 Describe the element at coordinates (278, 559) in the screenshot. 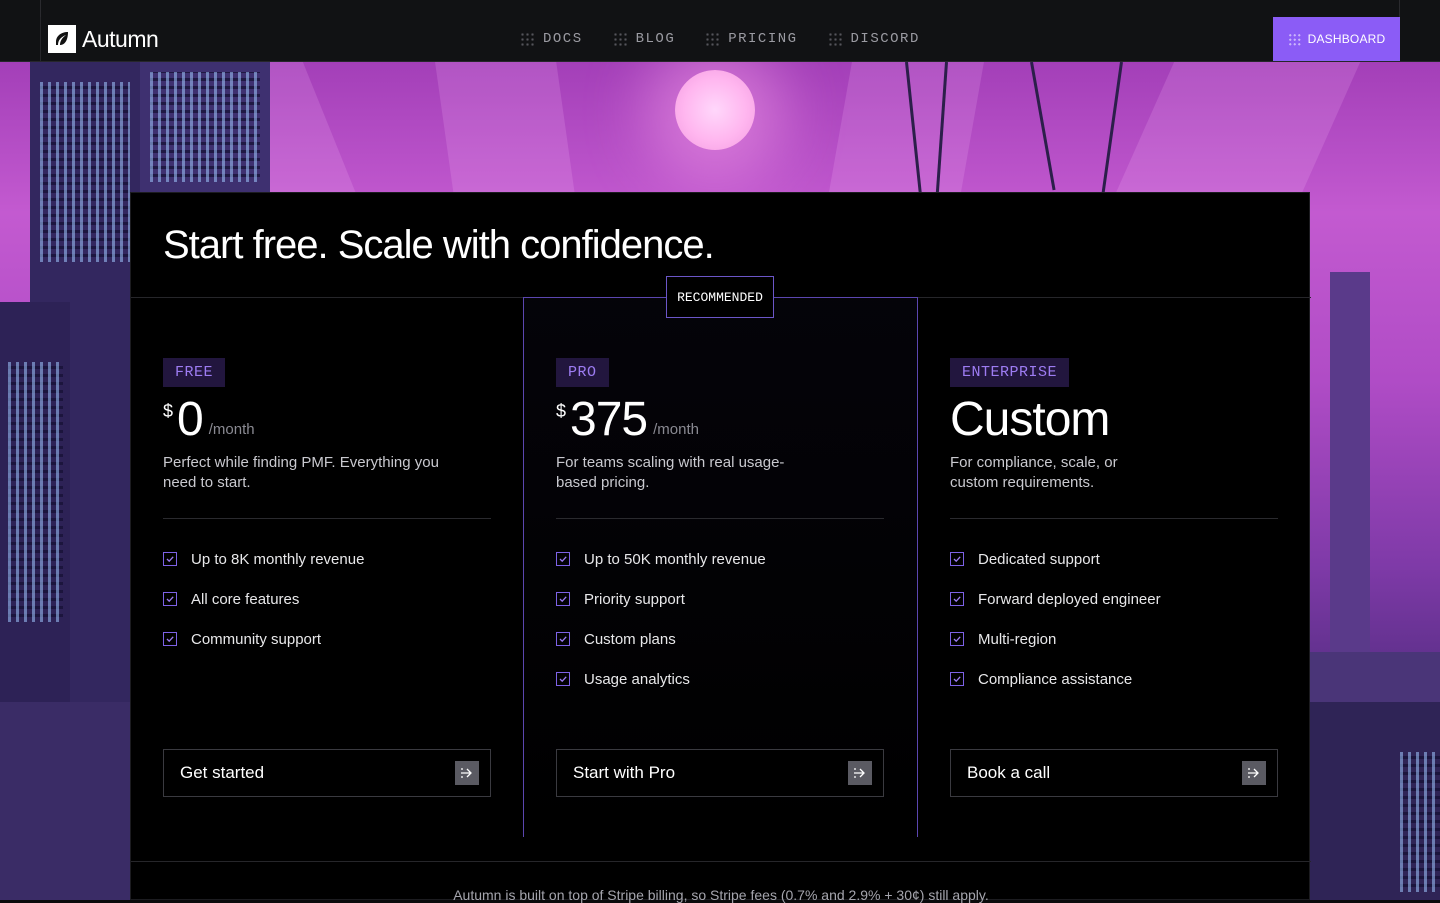

I see `feature-label: Up to 8K monthly revenue` at that location.